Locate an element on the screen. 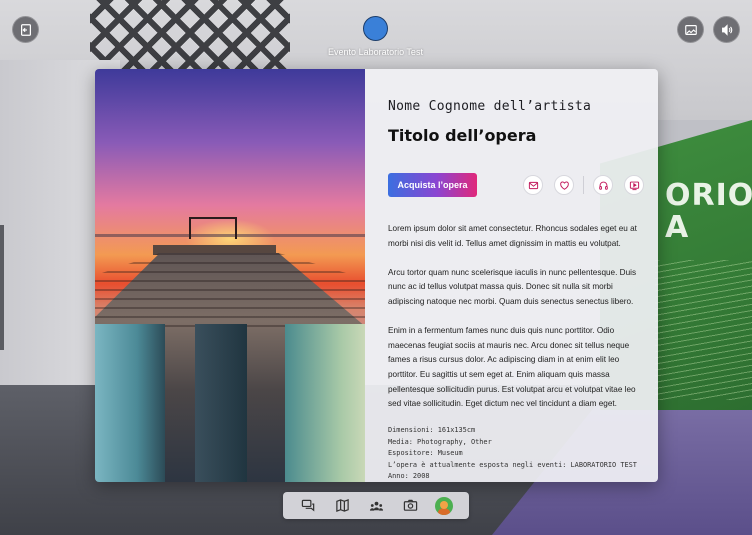  heart-icon is located at coordinates (564, 185).